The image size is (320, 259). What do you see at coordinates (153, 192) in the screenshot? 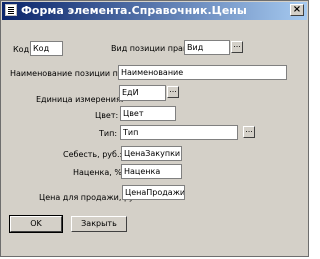
I see `sale-price-input: ЦенаПродажи` at bounding box center [153, 192].